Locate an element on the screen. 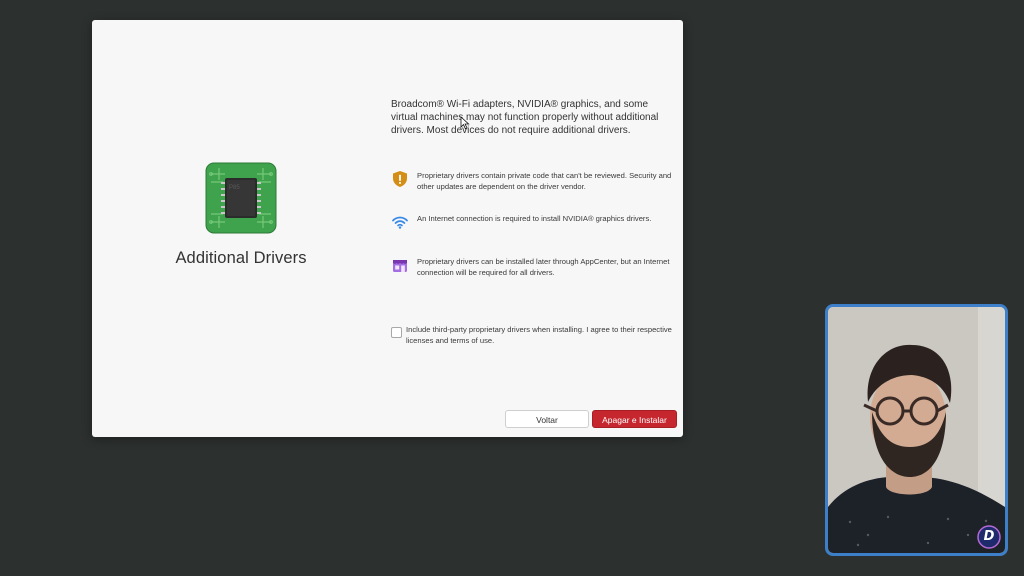 This screenshot has width=1024, height=576. third-party-drivers-checkbox is located at coordinates (396, 332).